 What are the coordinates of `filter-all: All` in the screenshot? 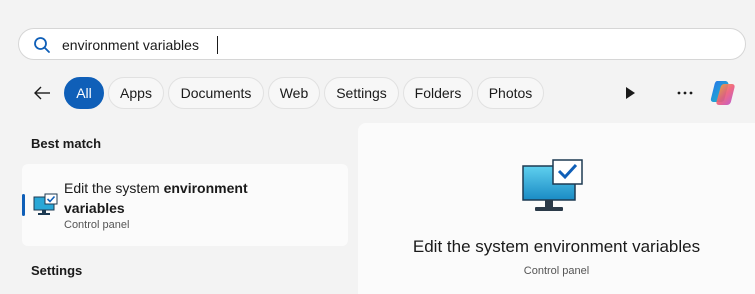 It's located at (84, 93).